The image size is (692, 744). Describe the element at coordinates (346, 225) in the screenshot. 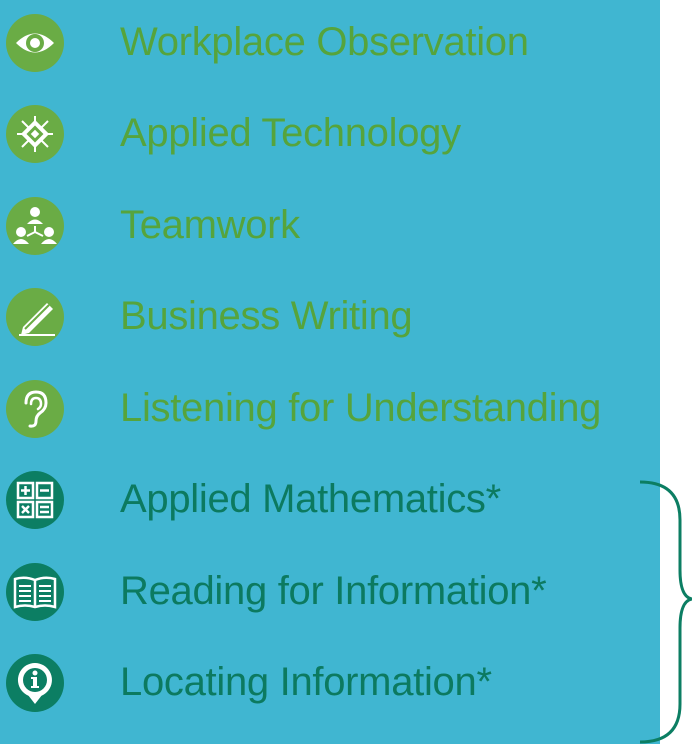

I see `skill-row-teamwork: Teamwork` at that location.